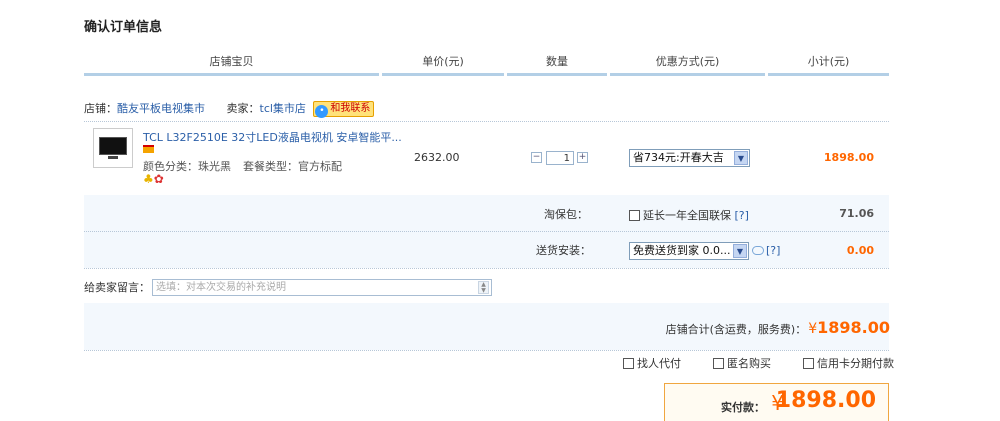  I want to click on shop-total-amount: 1898.00, so click(853, 327).